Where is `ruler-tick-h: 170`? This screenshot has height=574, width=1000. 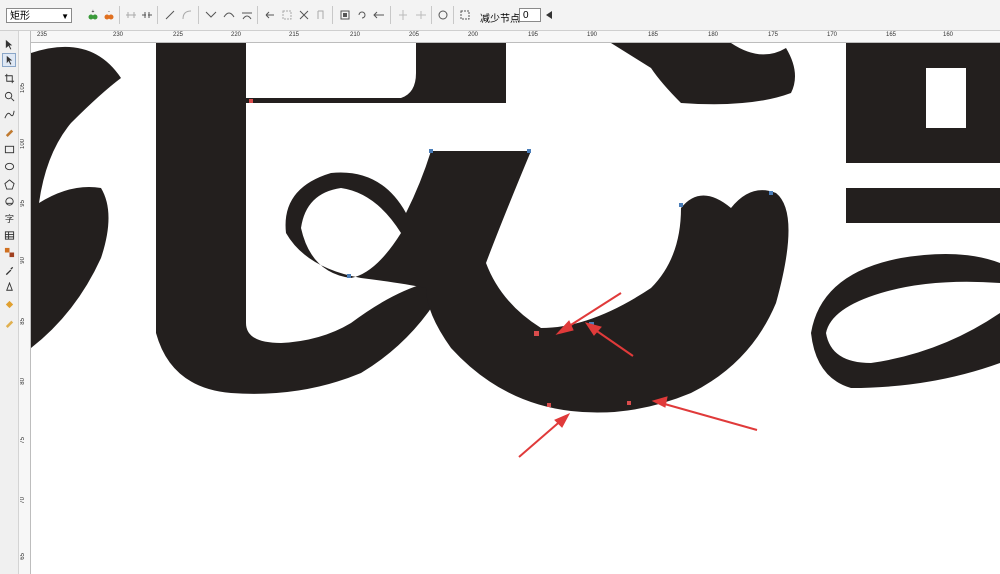
ruler-tick-h: 170 is located at coordinates (832, 35).